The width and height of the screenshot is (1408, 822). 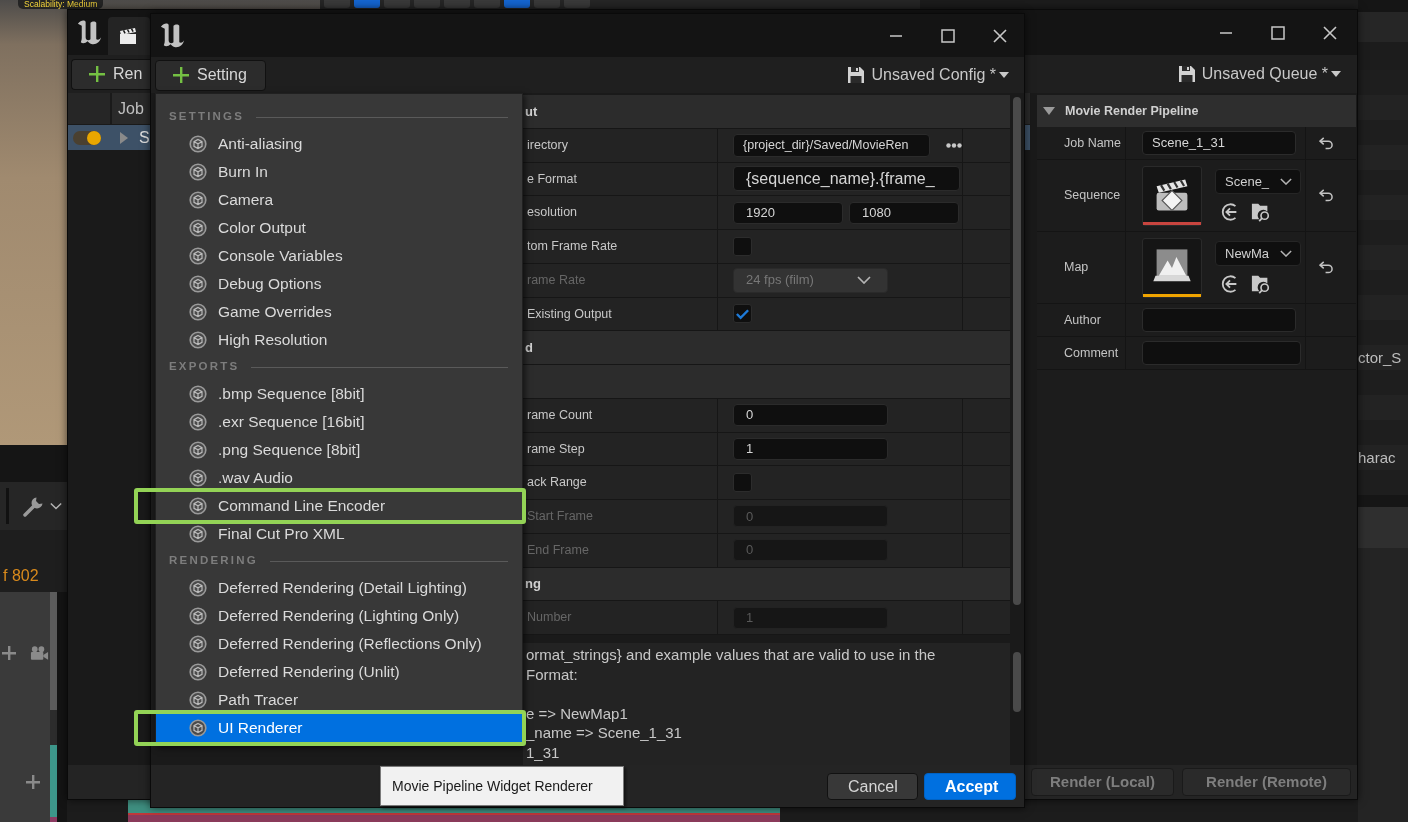 I want to click on property-label: Number, so click(x=549, y=618).